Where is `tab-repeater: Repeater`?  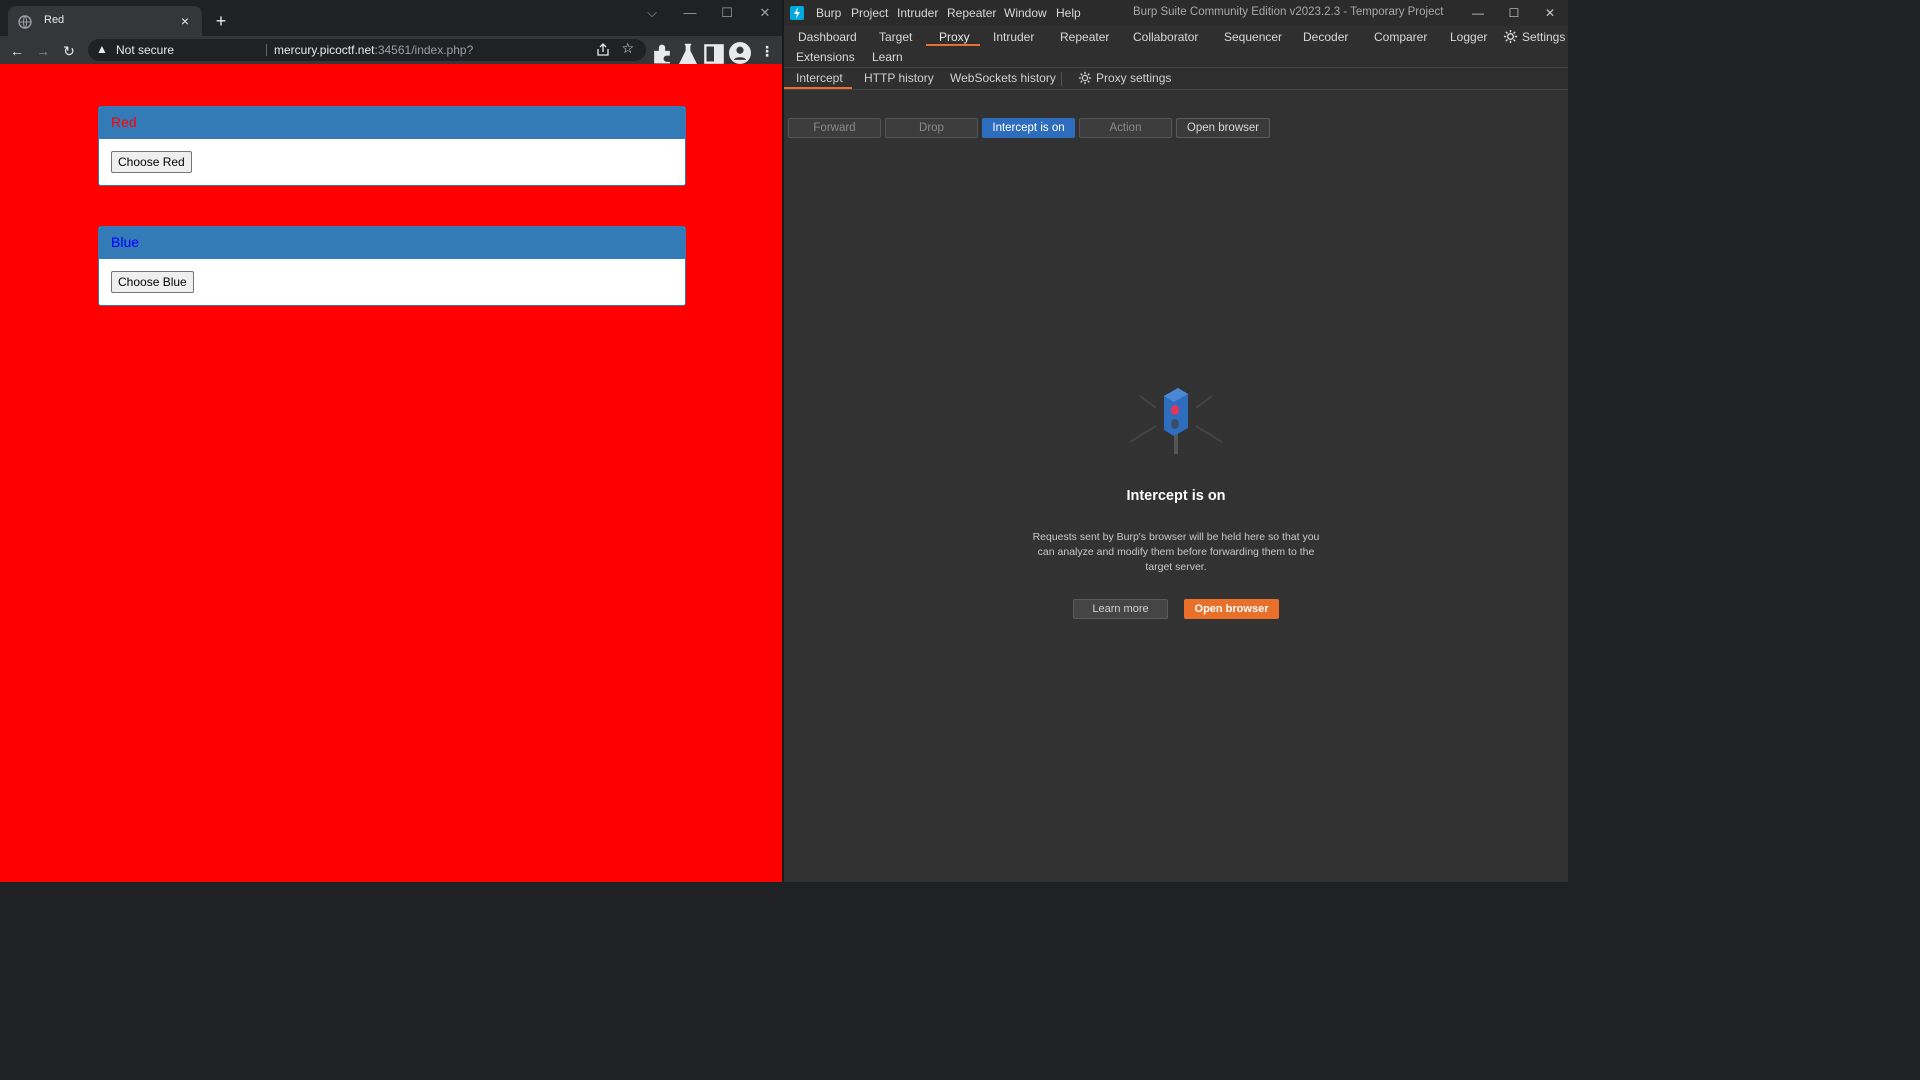
tab-repeater: Repeater is located at coordinates (1084, 37).